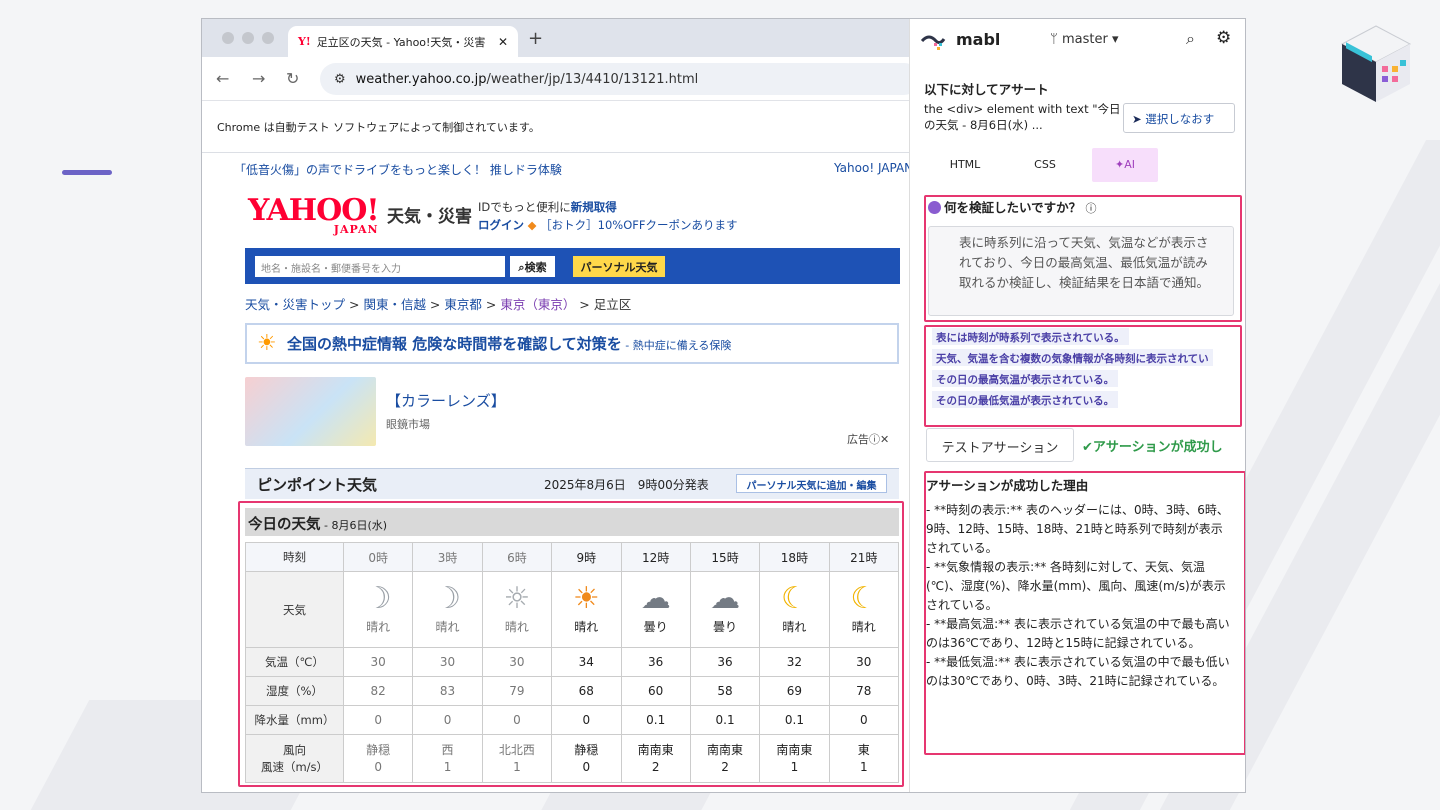 The height and width of the screenshot is (810, 1440). What do you see at coordinates (873, 168) in the screenshot?
I see `yahoo-japan-link: Yahoo! JAPAN` at bounding box center [873, 168].